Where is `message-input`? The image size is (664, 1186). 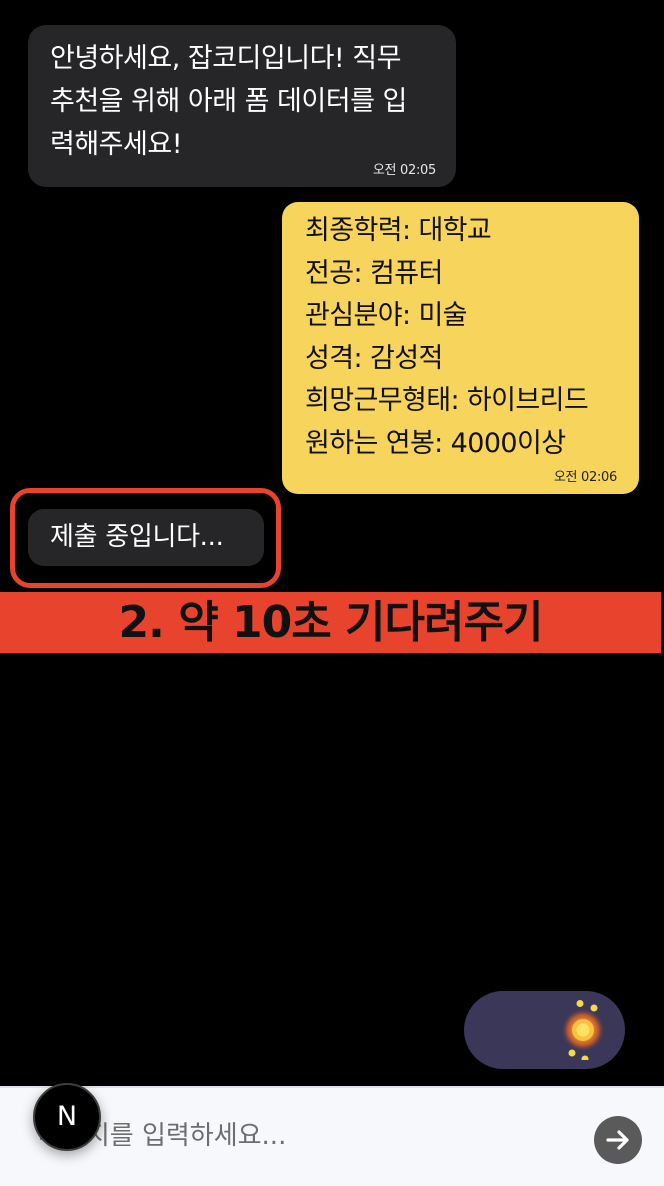 message-input is located at coordinates (308, 1136).